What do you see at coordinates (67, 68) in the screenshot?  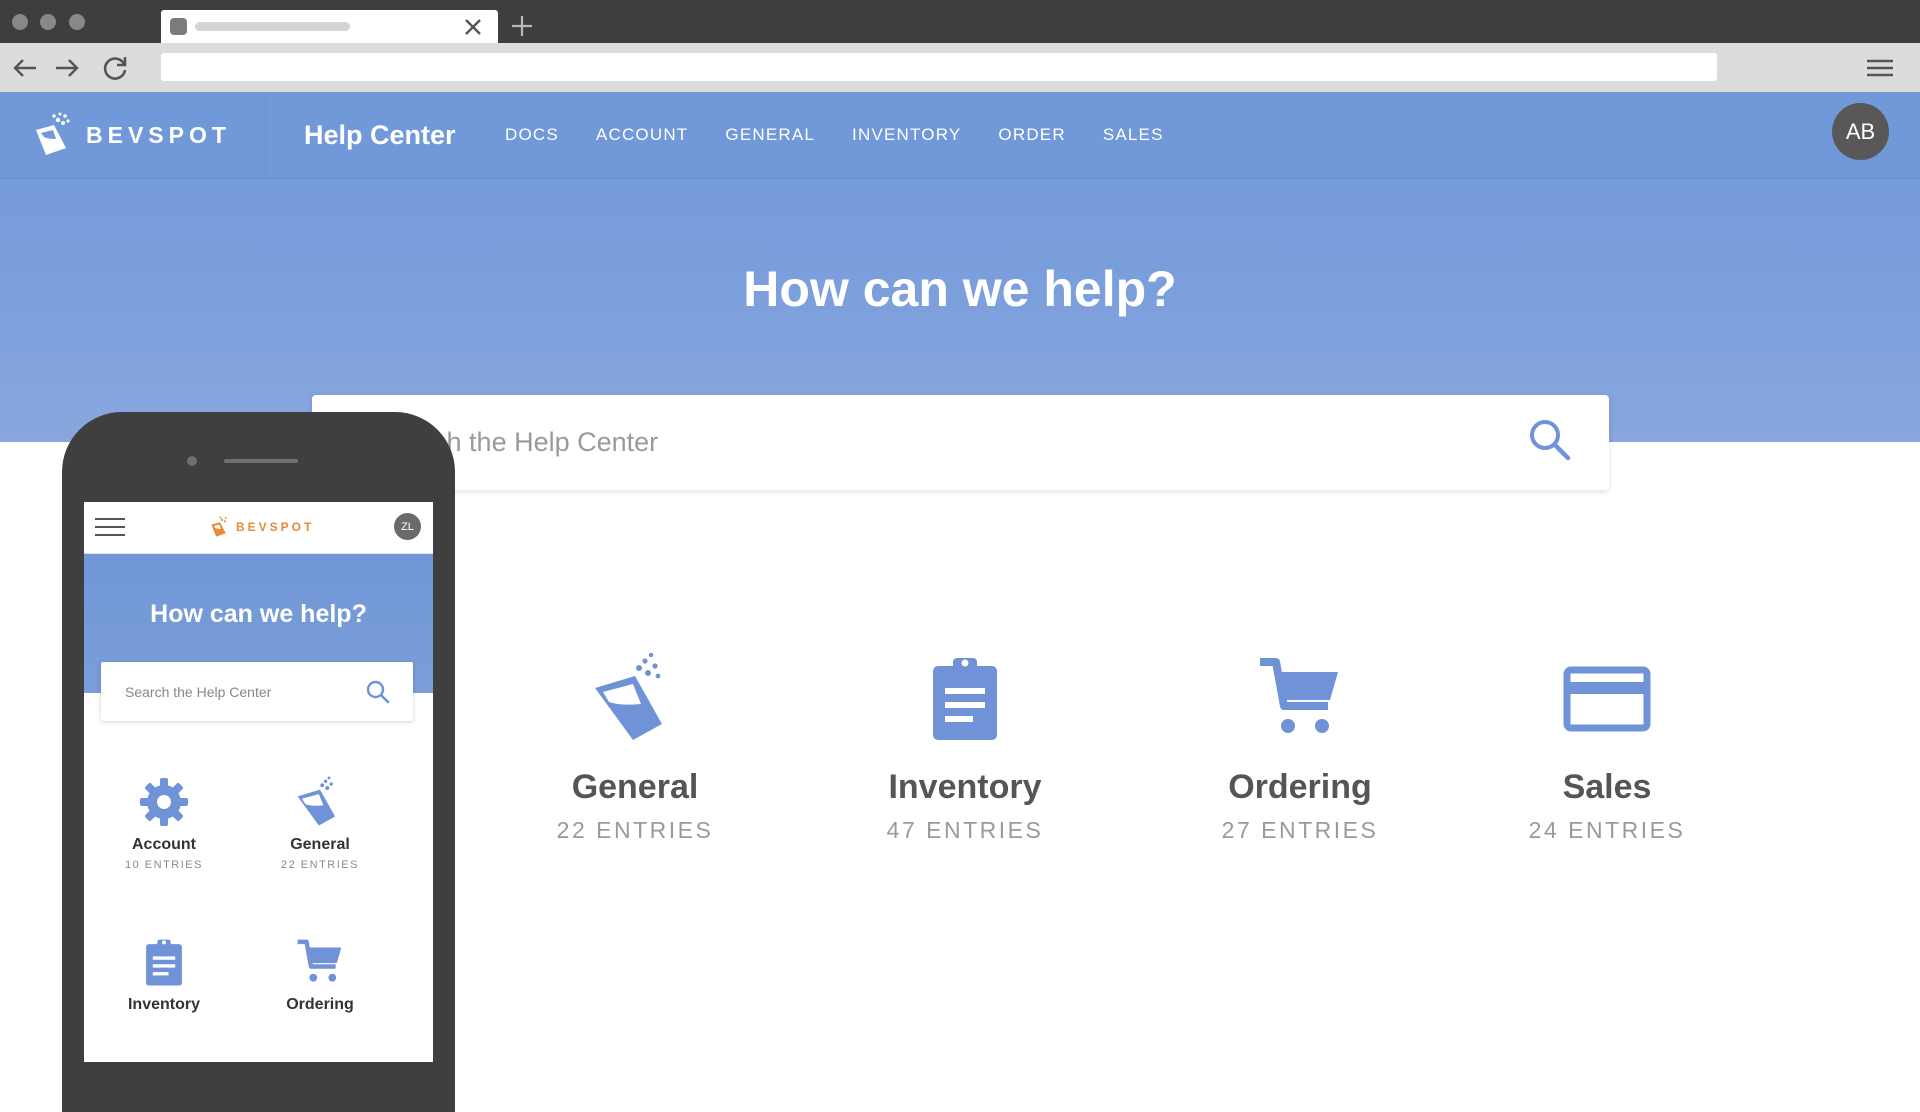 I see `arrow-right-icon` at bounding box center [67, 68].